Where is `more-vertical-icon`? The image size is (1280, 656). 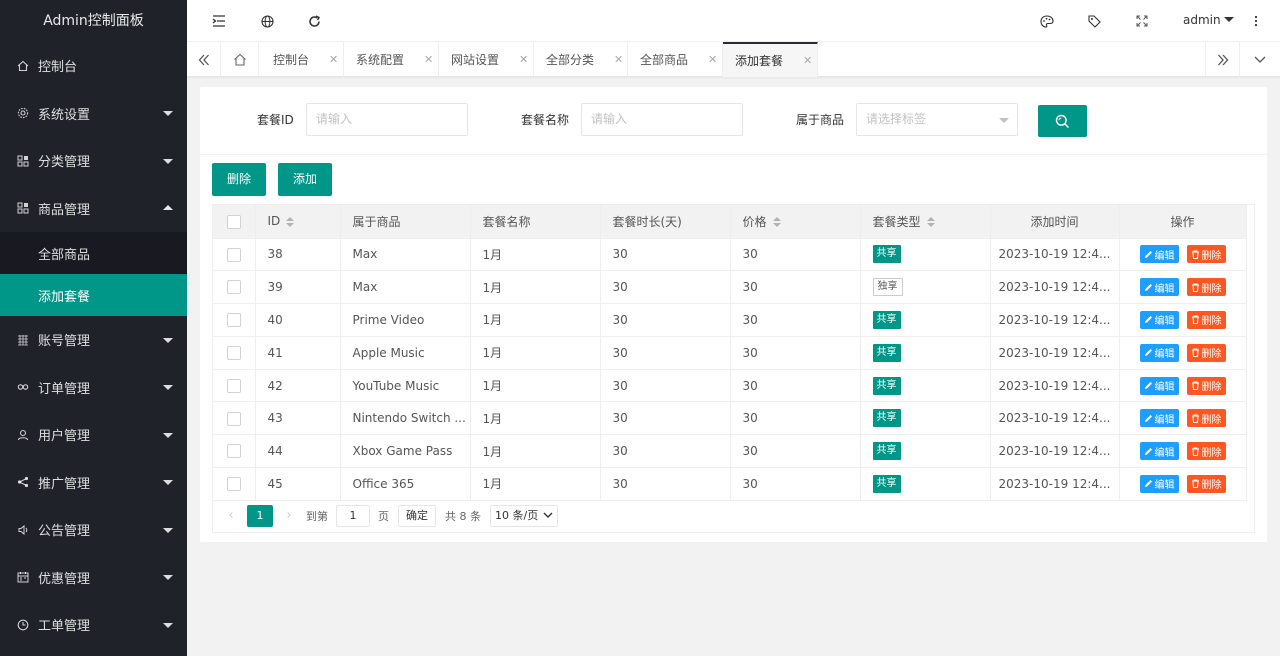 more-vertical-icon is located at coordinates (1256, 21).